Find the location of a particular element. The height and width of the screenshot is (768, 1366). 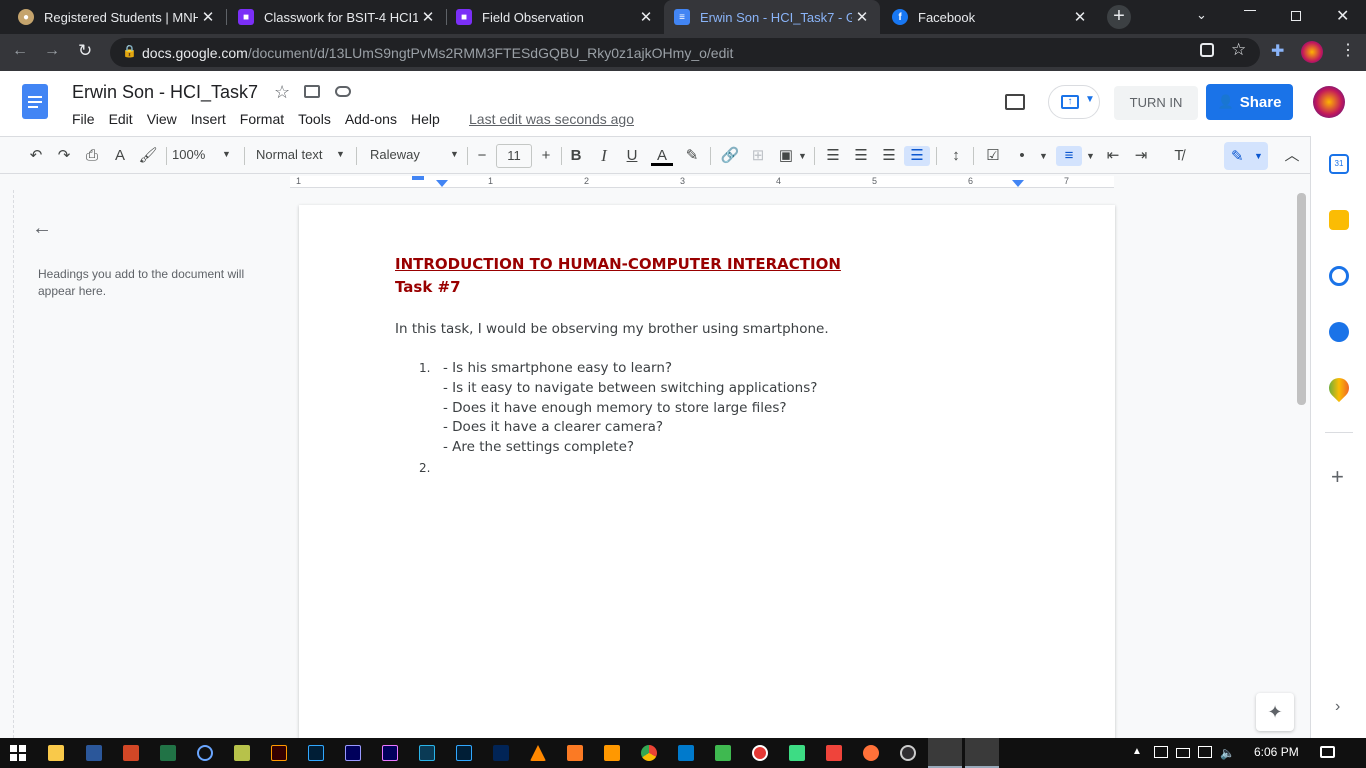

powershell-icon is located at coordinates (501, 753).